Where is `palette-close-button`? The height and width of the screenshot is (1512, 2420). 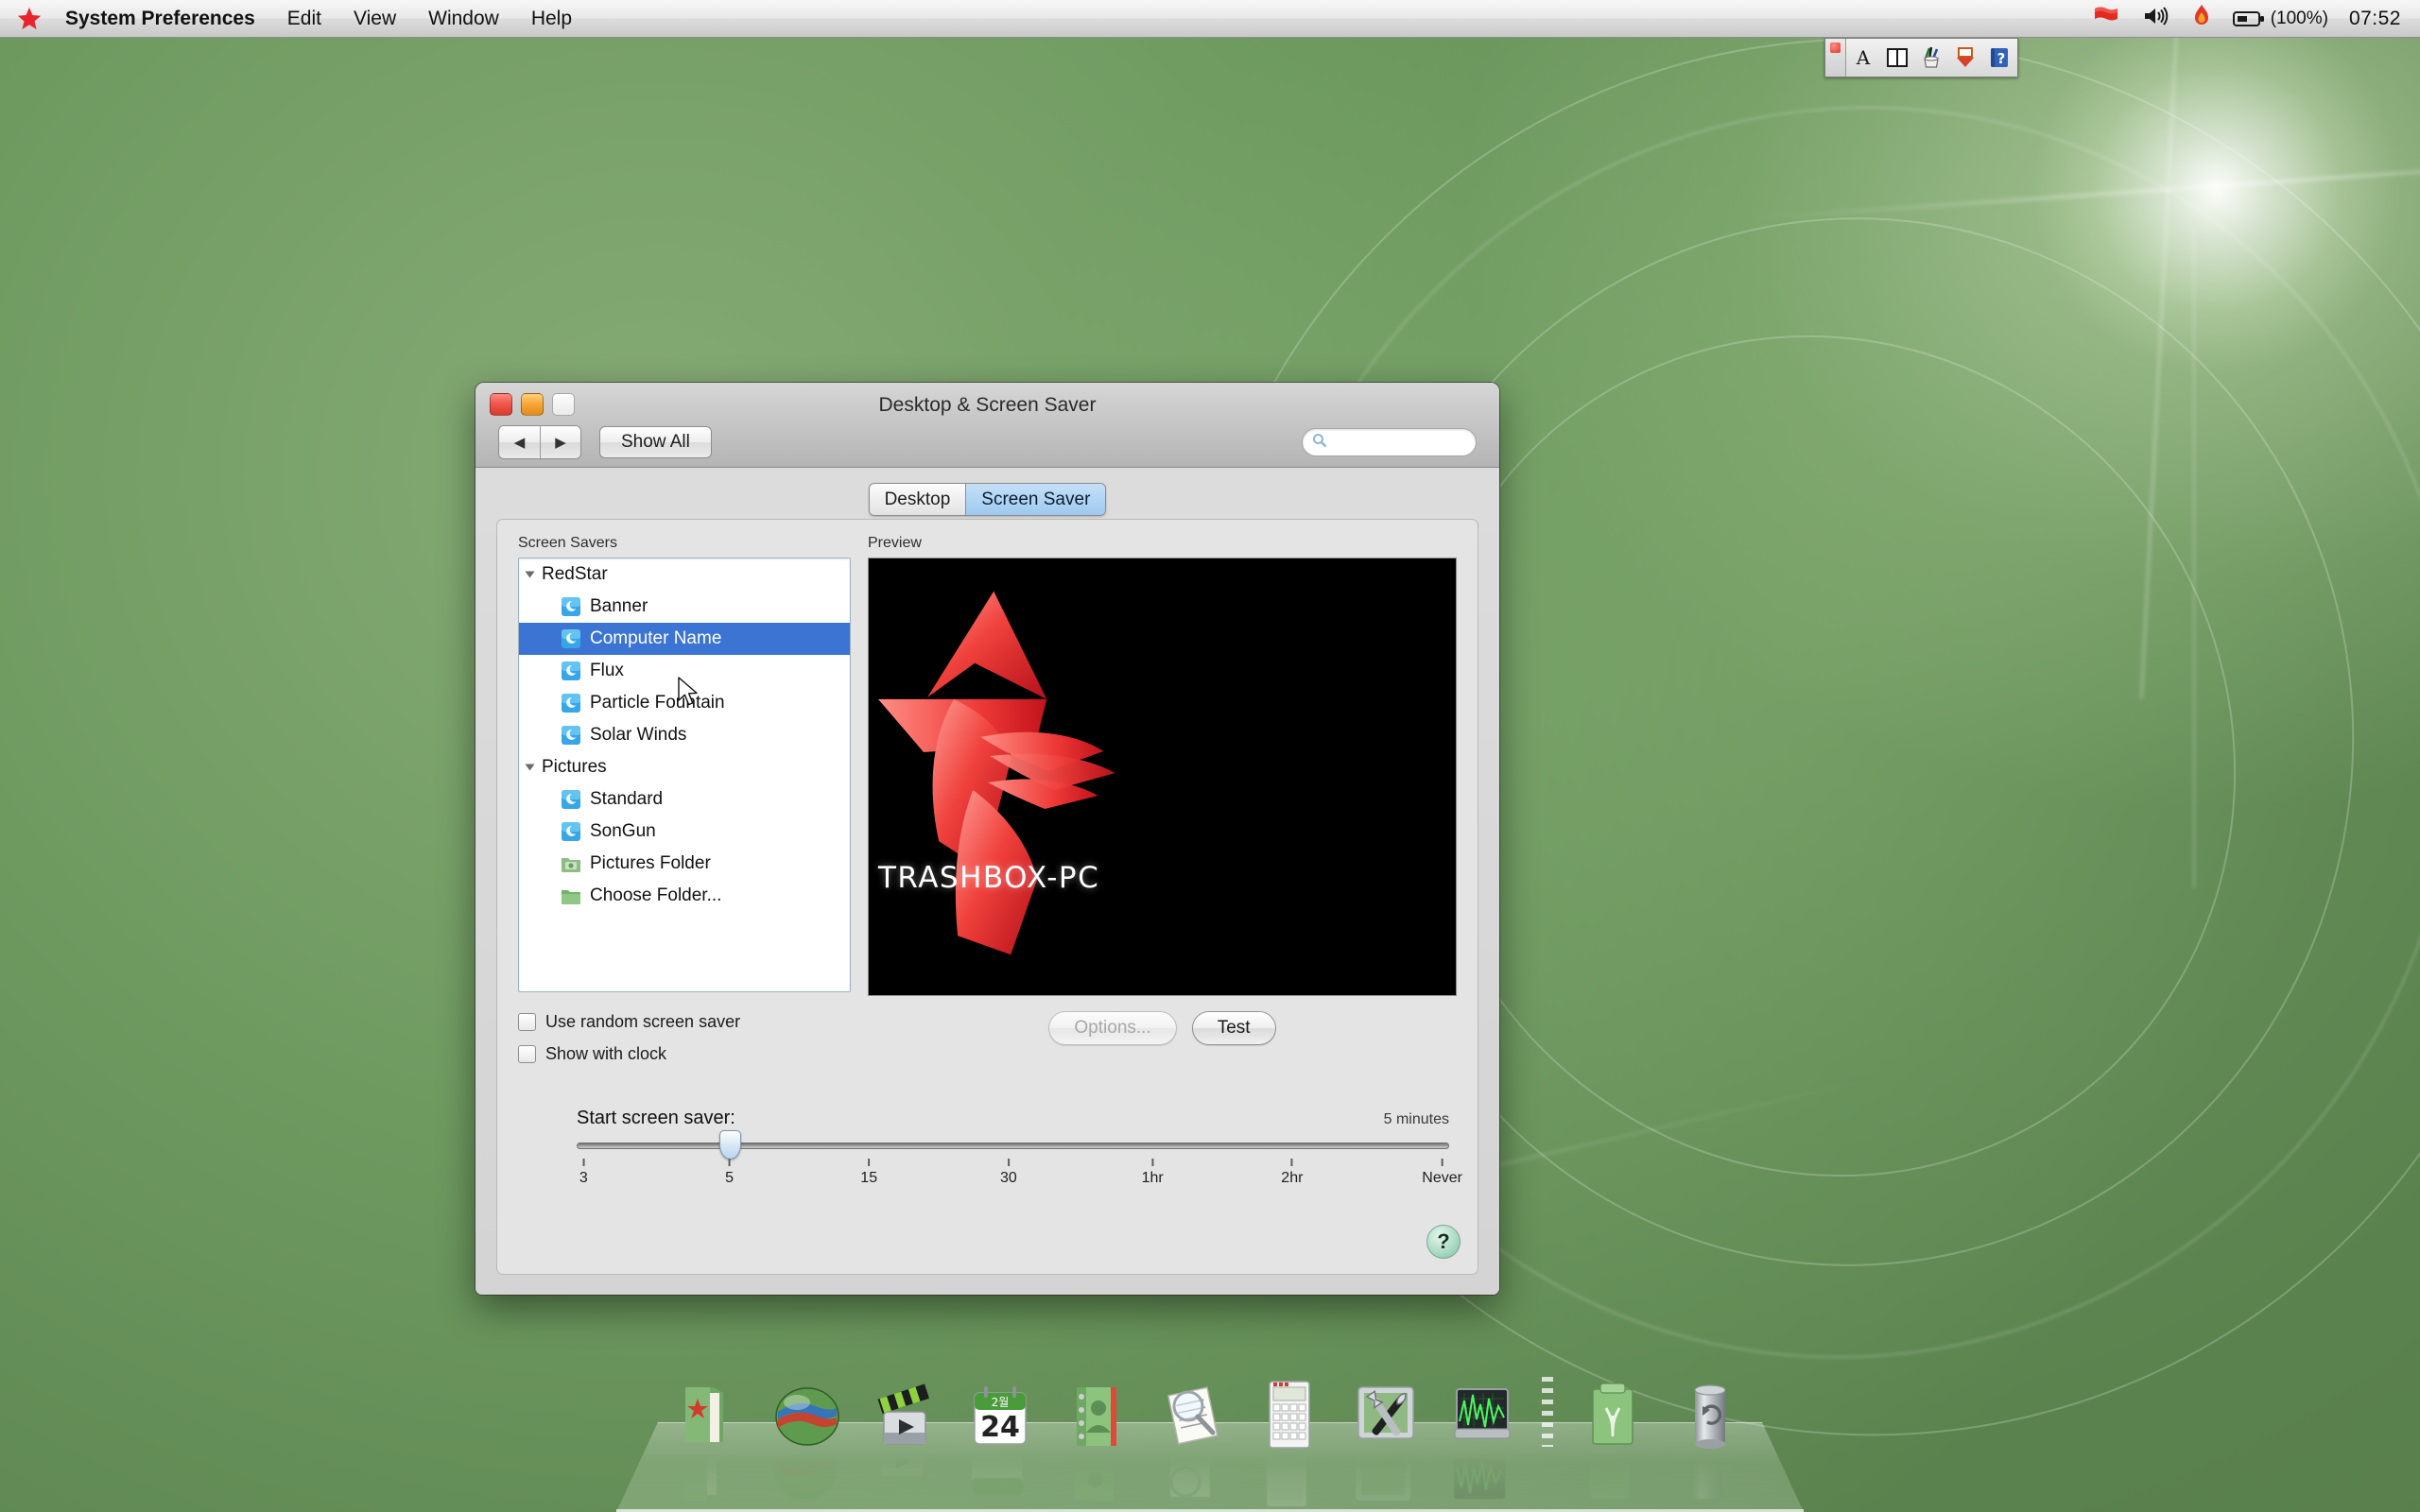
palette-close-button is located at coordinates (1836, 58).